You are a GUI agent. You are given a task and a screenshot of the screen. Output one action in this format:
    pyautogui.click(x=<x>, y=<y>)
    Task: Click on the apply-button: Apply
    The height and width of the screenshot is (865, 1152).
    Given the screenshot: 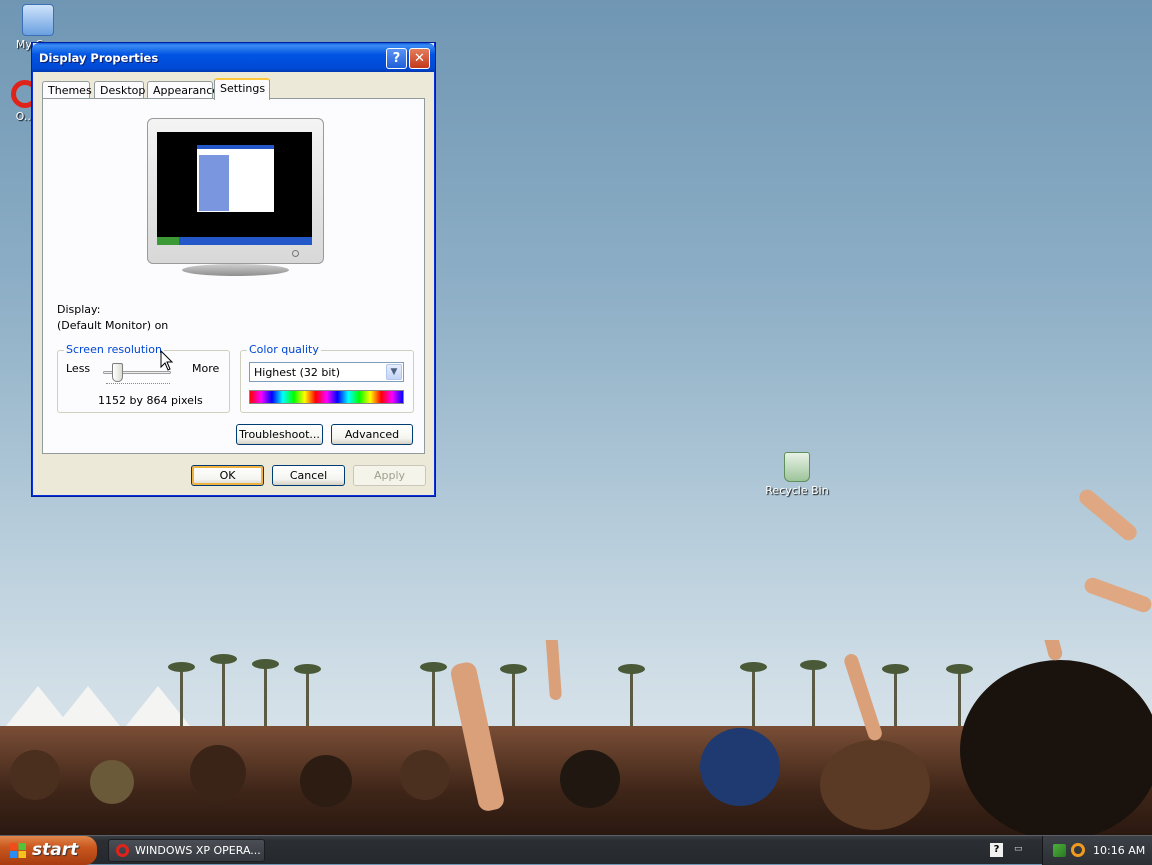 What is the action you would take?
    pyautogui.click(x=389, y=475)
    